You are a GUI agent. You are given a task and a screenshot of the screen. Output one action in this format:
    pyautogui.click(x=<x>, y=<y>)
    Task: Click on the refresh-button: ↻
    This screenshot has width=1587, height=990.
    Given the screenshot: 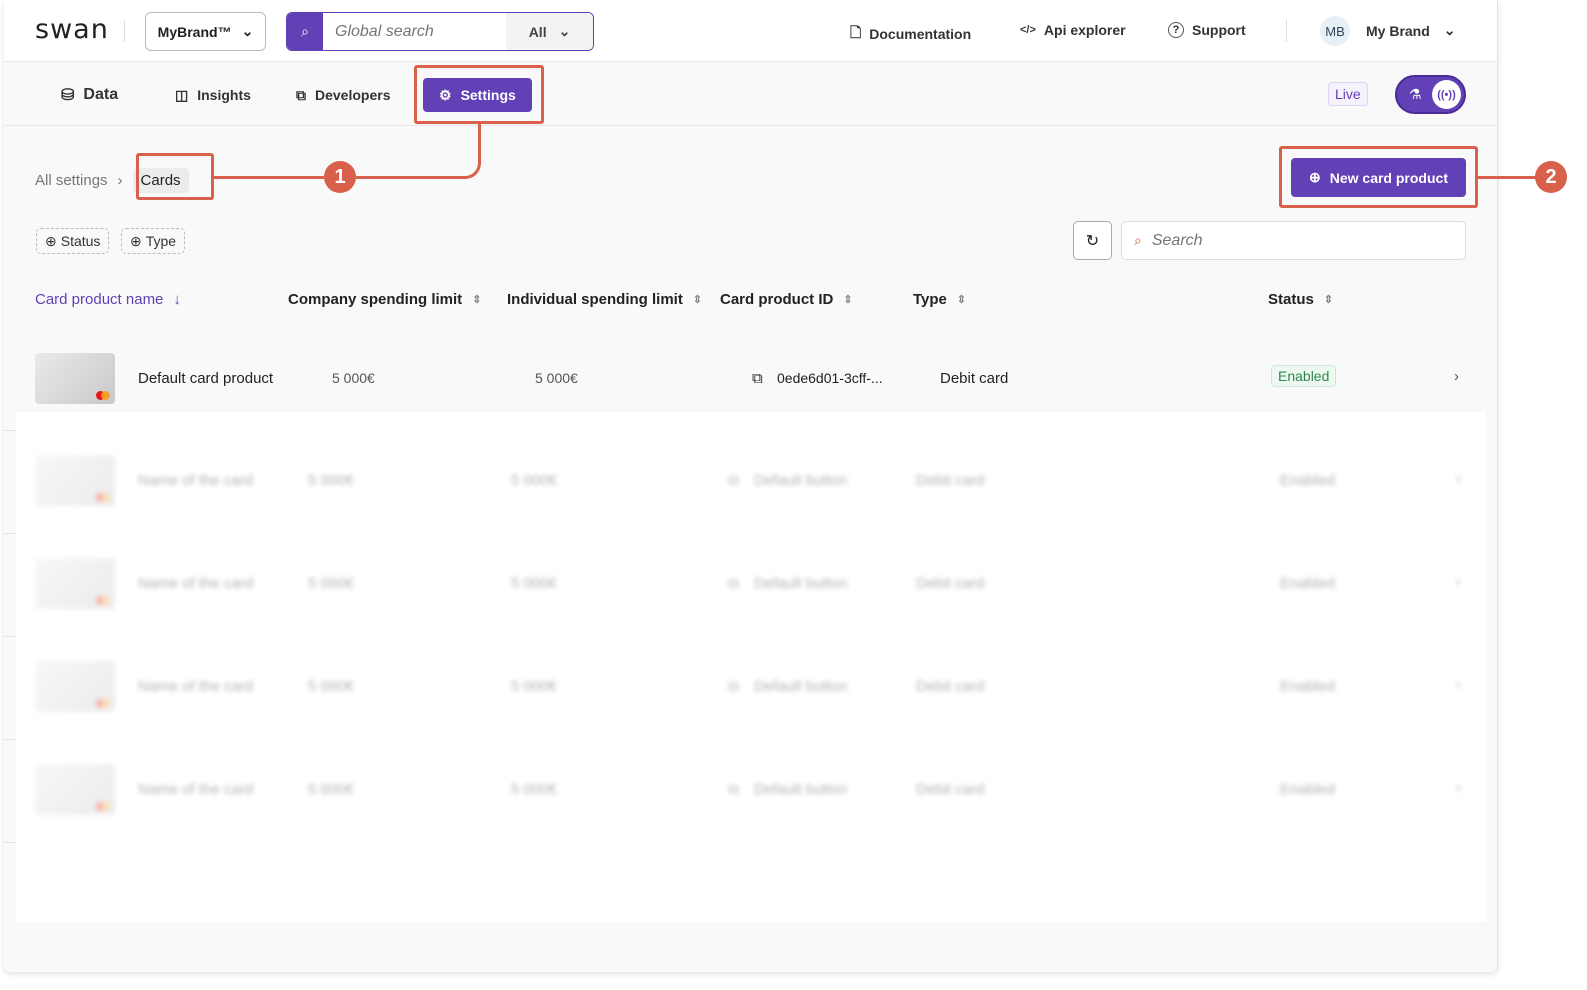 What is the action you would take?
    pyautogui.click(x=1092, y=240)
    